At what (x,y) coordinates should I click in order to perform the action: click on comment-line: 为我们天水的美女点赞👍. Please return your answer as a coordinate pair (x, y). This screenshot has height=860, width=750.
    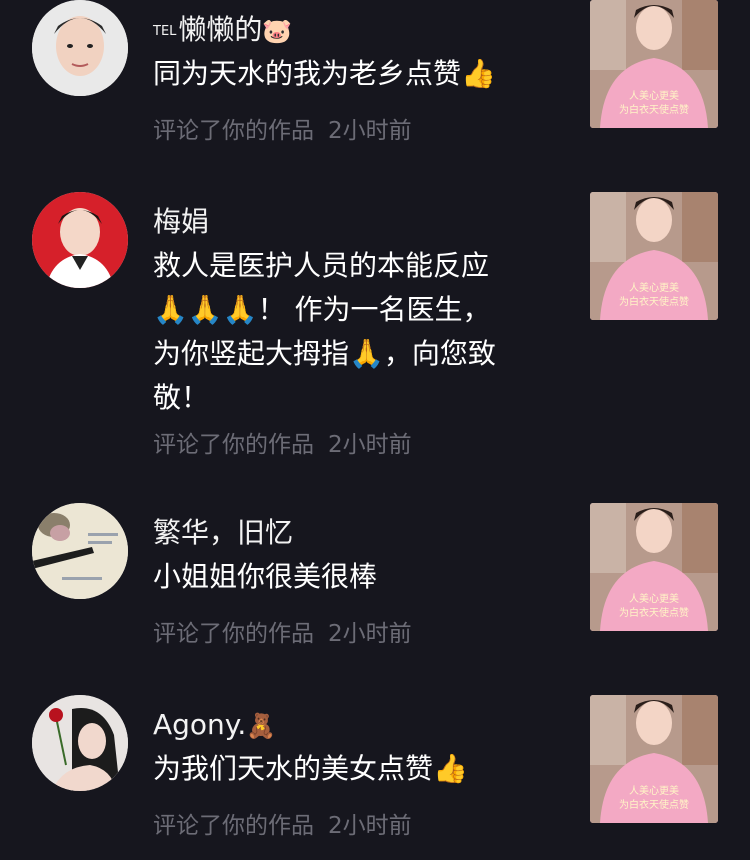
    Looking at the image, I should click on (310, 768).